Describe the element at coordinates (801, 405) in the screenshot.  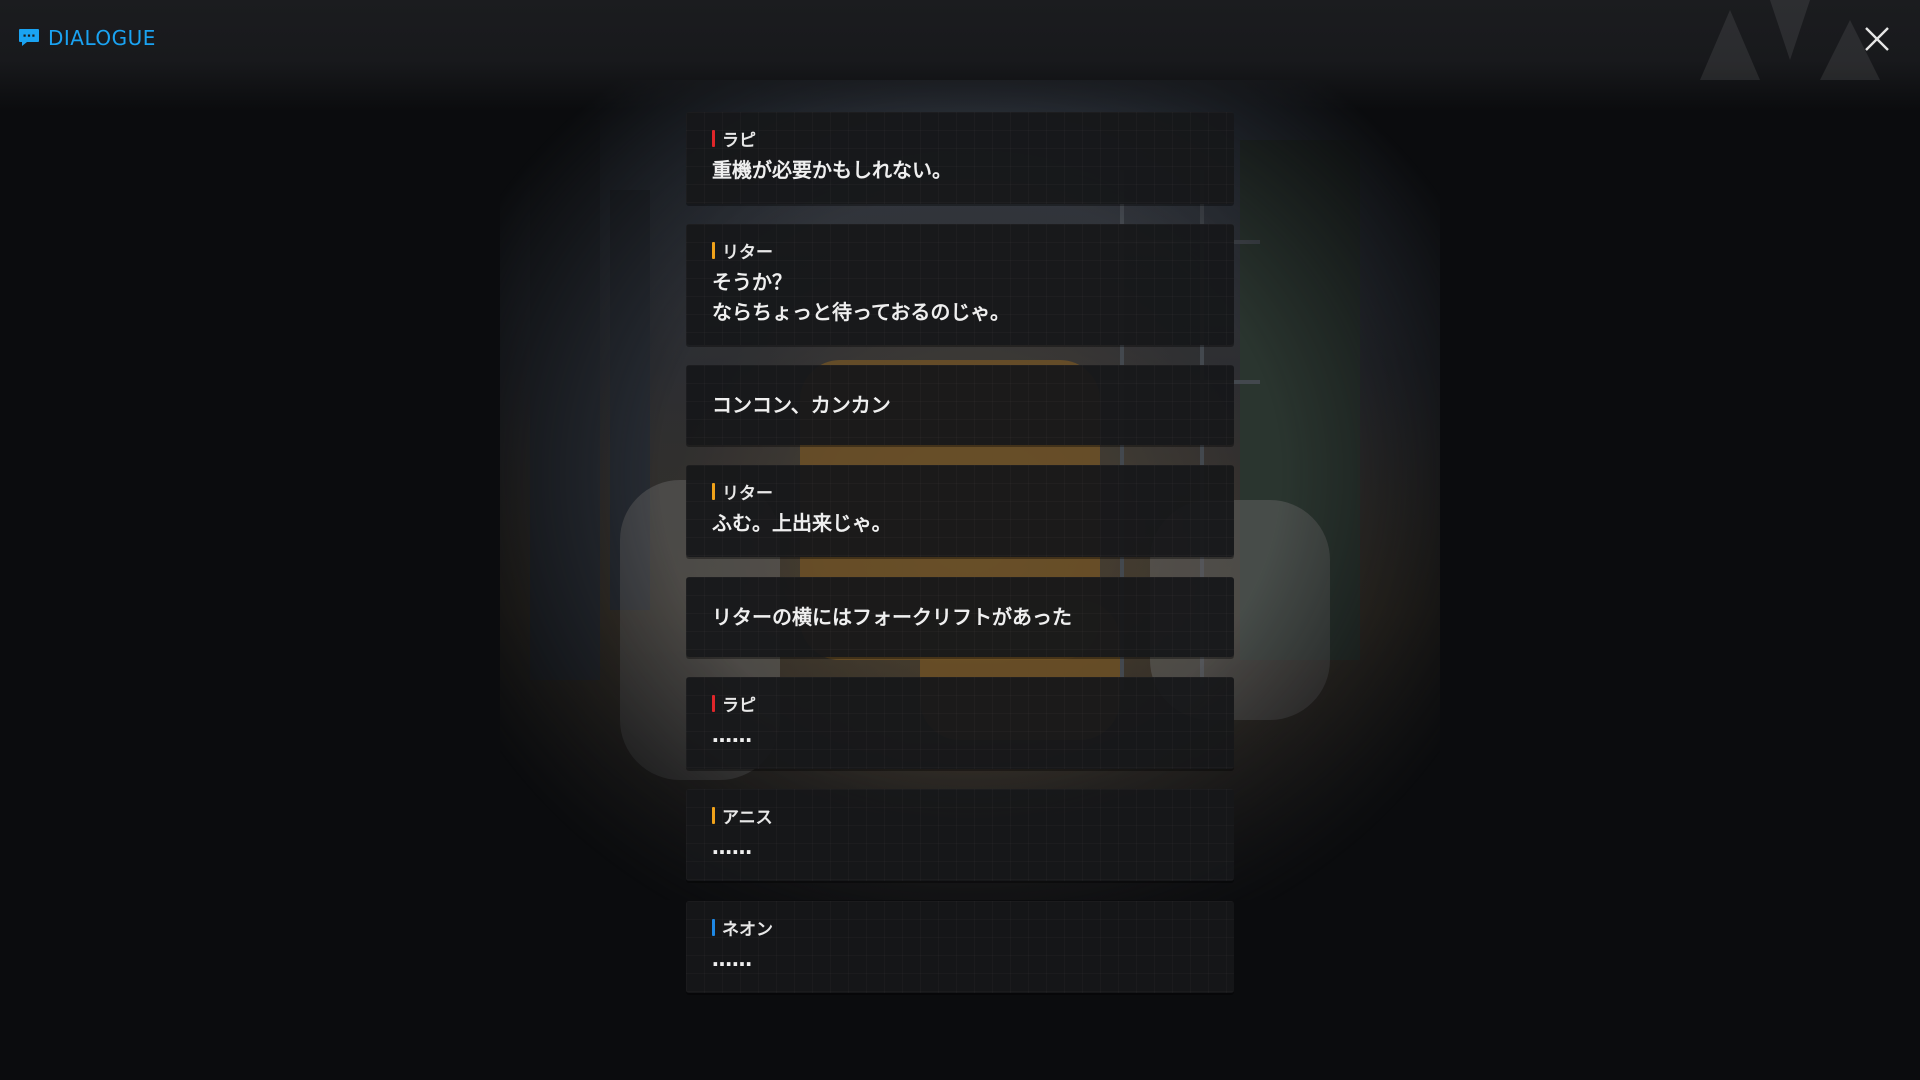
I see `narration-text: コンコン、カンカン` at that location.